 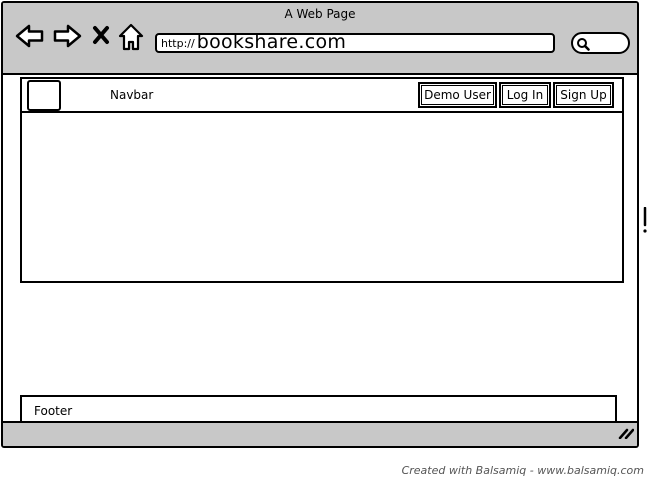 I want to click on search-field, so click(x=600, y=43).